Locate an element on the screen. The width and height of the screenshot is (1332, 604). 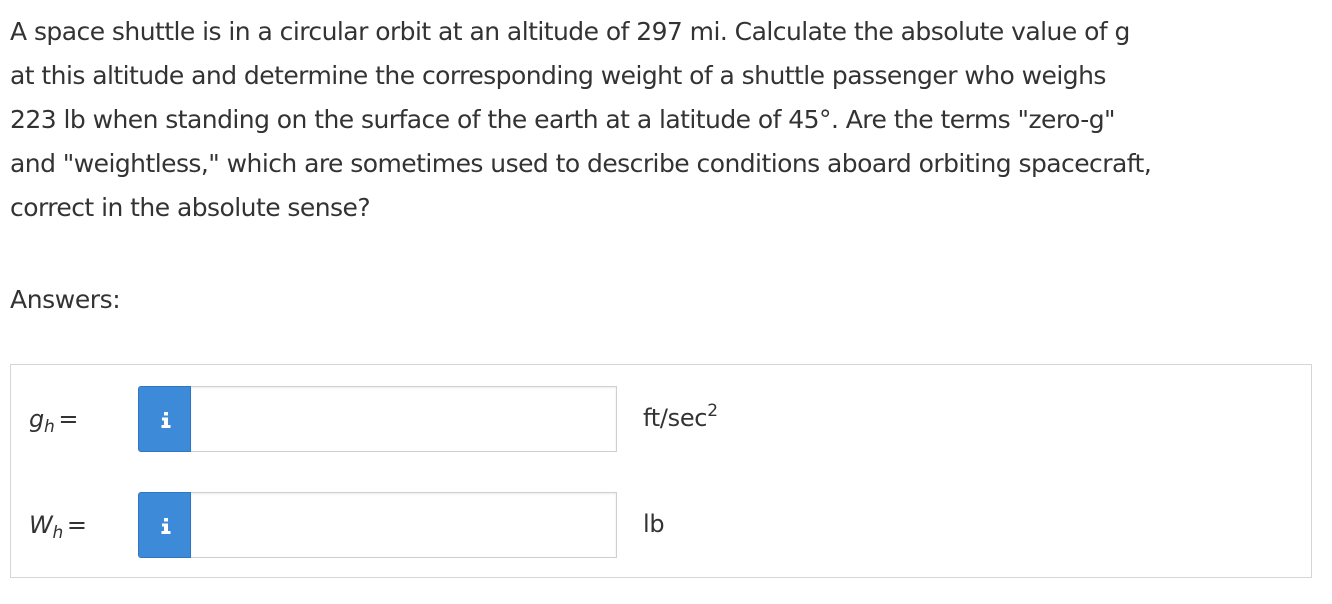
variable-label-gh: gh = is located at coordinates (54, 419).